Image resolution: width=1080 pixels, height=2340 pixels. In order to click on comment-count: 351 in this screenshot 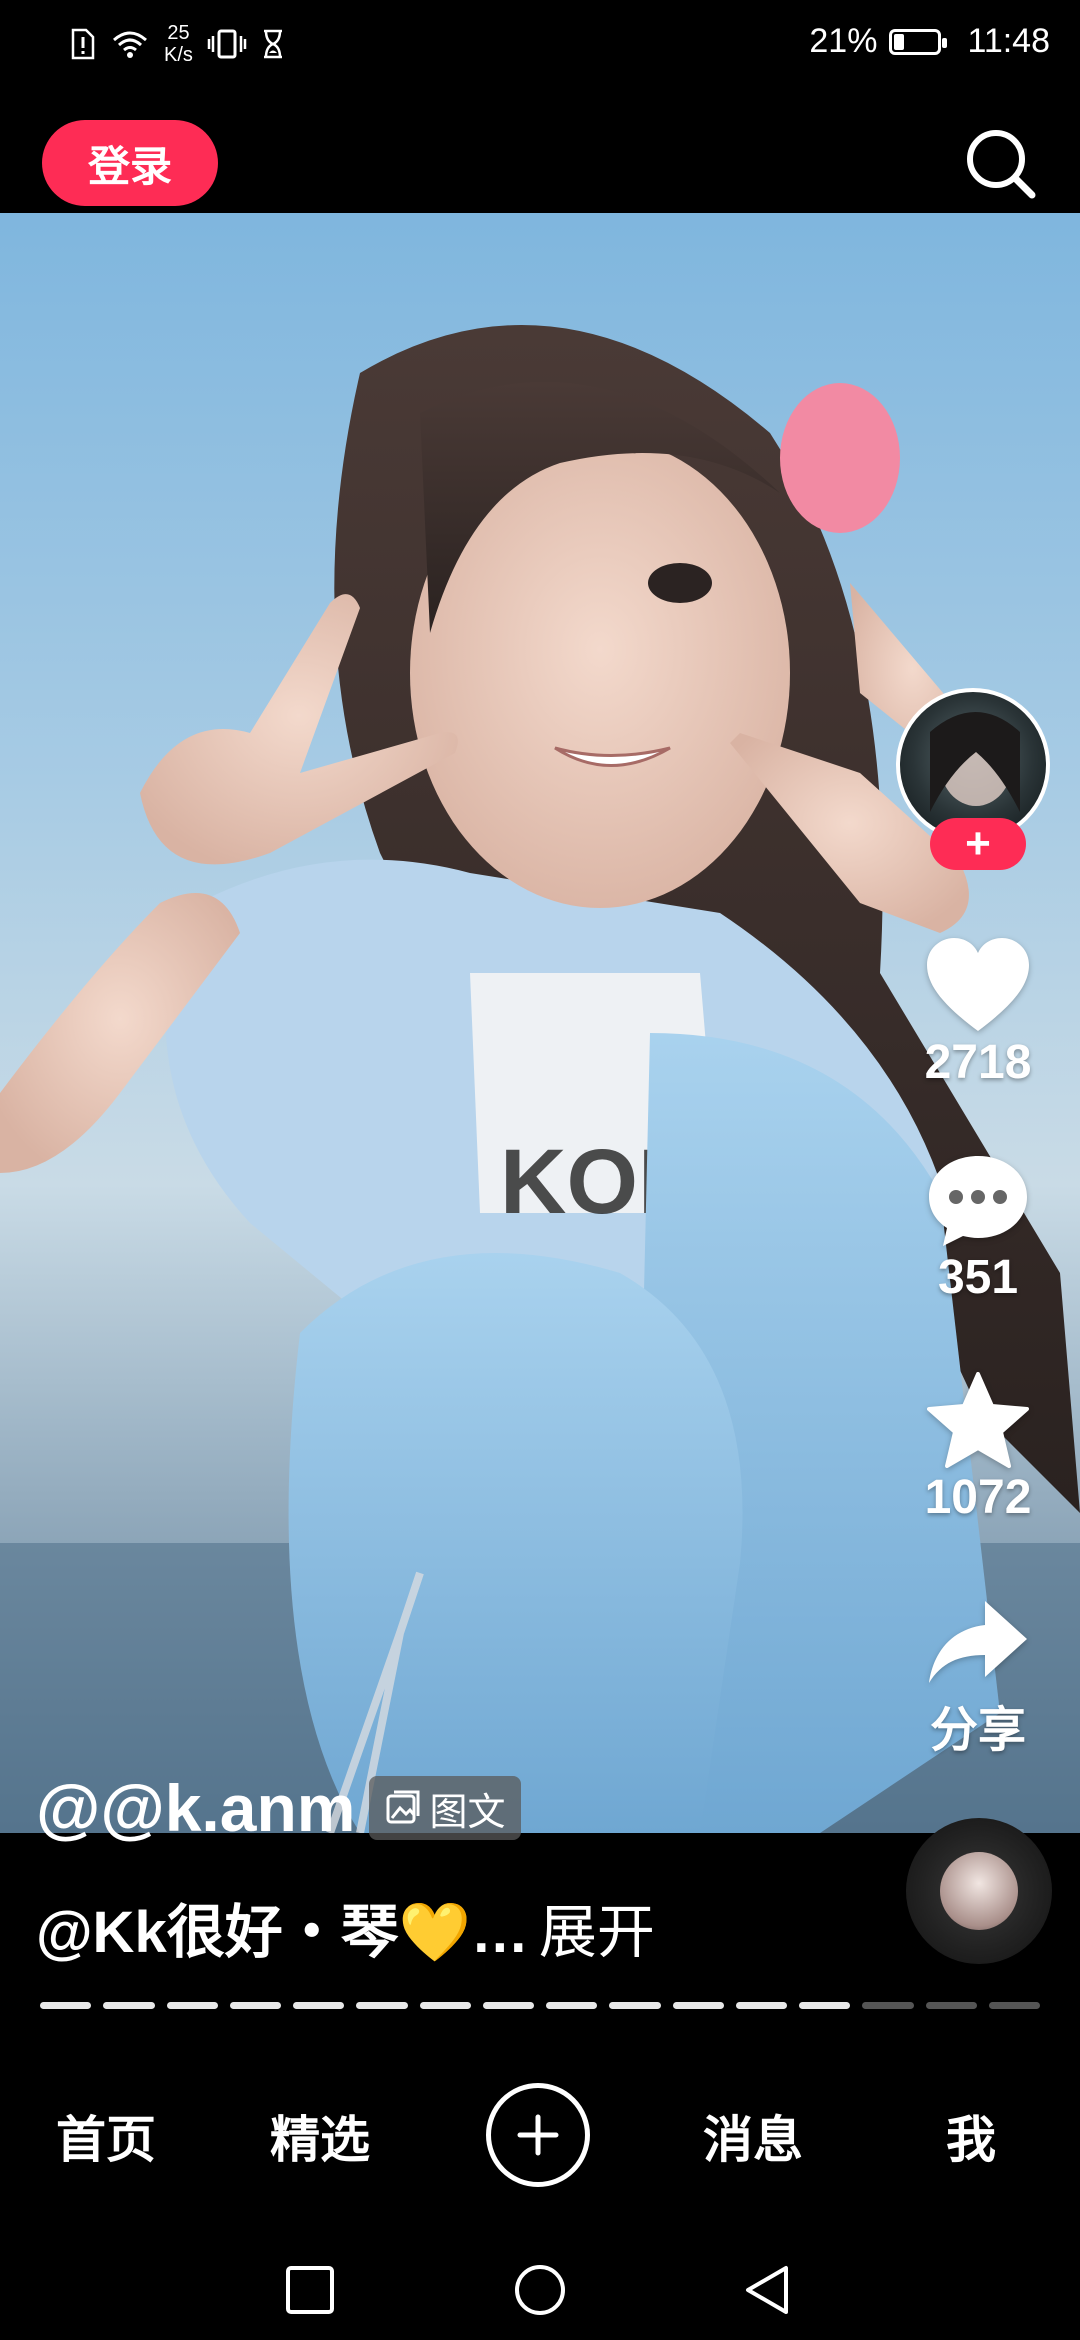, I will do `click(978, 1277)`.